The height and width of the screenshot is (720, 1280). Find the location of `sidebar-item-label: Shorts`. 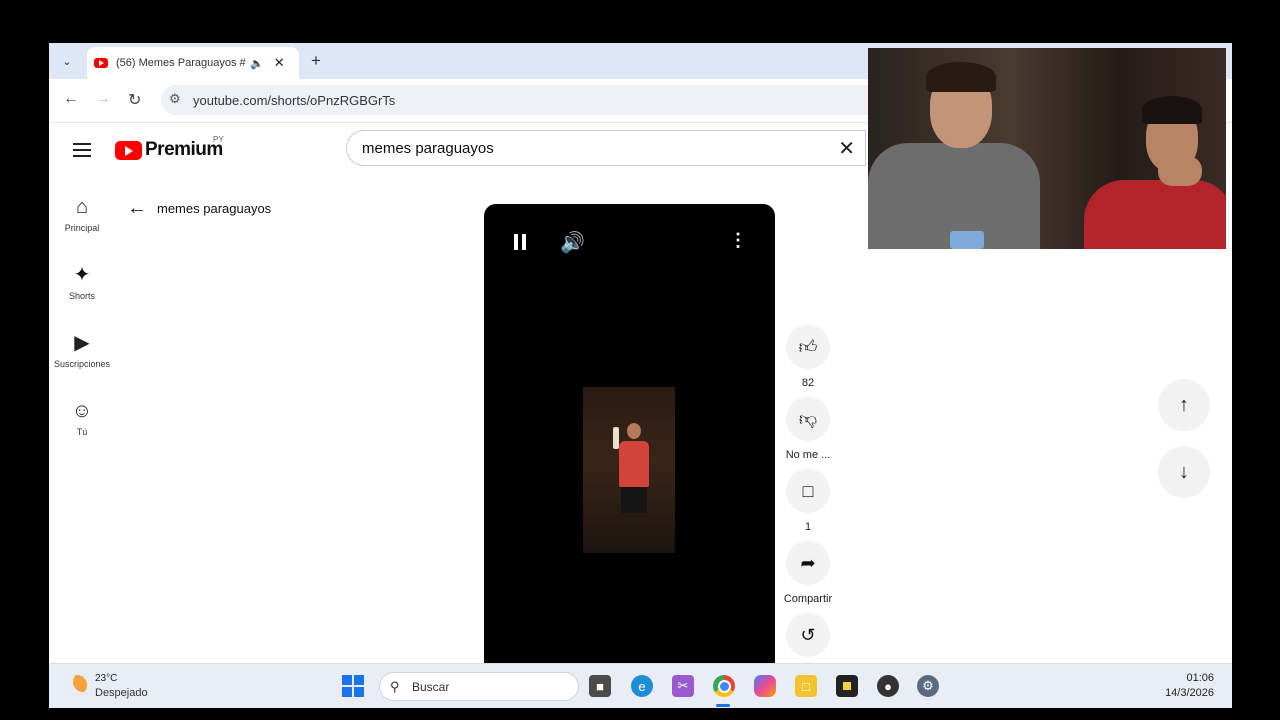

sidebar-item-label: Shorts is located at coordinates (81, 296).